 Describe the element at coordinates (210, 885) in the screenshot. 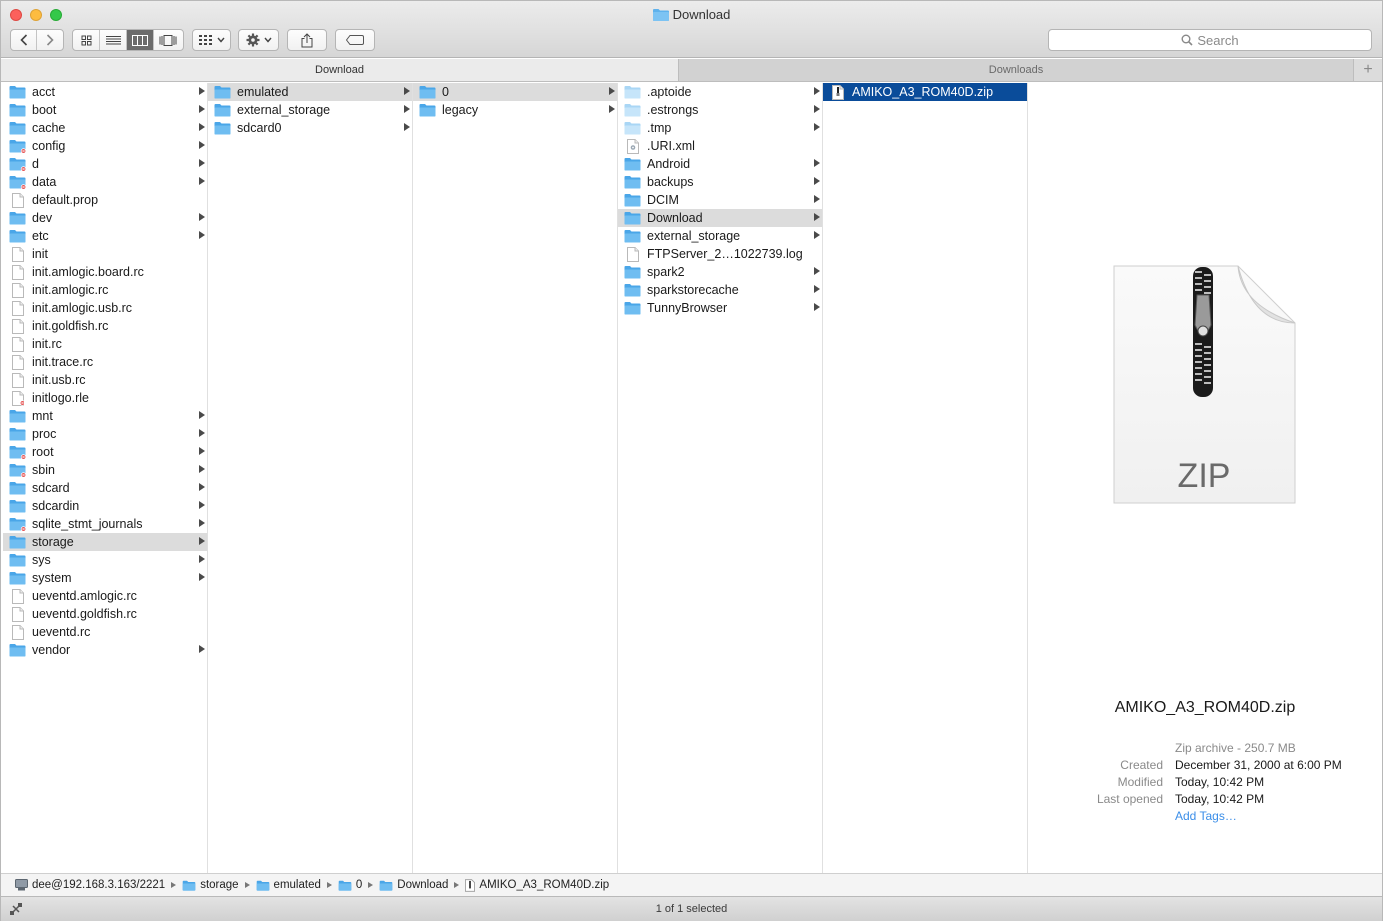

I see `path-segment: storage` at that location.